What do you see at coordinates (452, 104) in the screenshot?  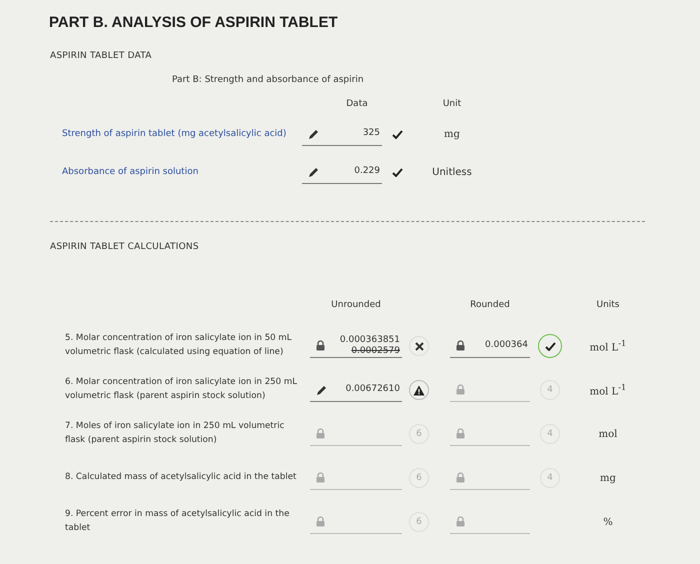 I see `column-header: Unit` at bounding box center [452, 104].